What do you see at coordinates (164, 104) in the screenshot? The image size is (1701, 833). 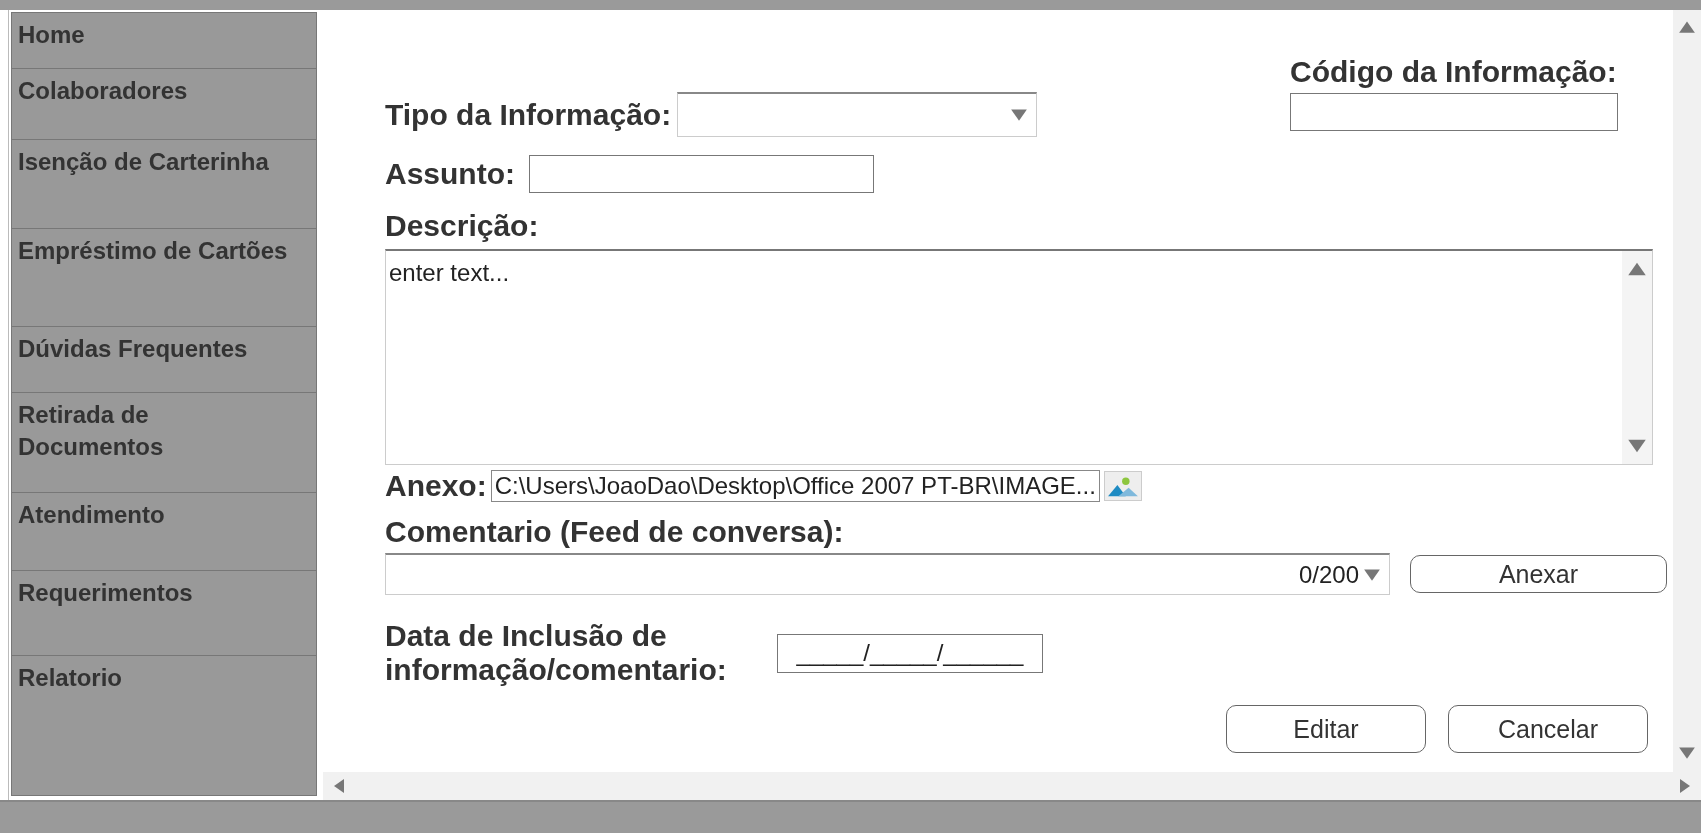 I see `sidebar-item: Colaboradores` at bounding box center [164, 104].